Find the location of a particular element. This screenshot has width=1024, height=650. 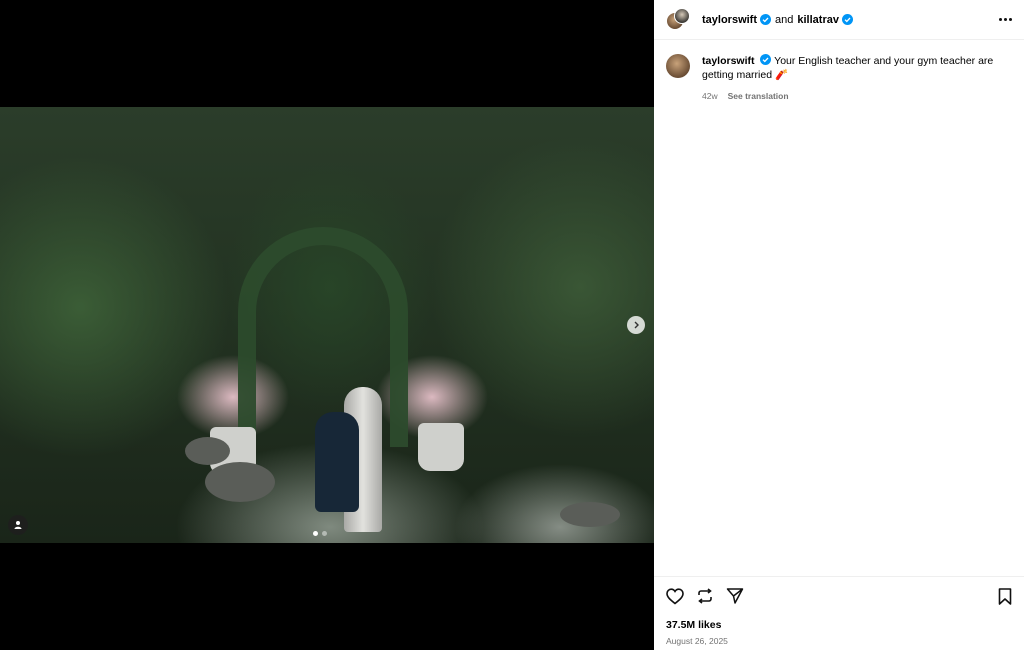

username-link: killatrav is located at coordinates (818, 20).